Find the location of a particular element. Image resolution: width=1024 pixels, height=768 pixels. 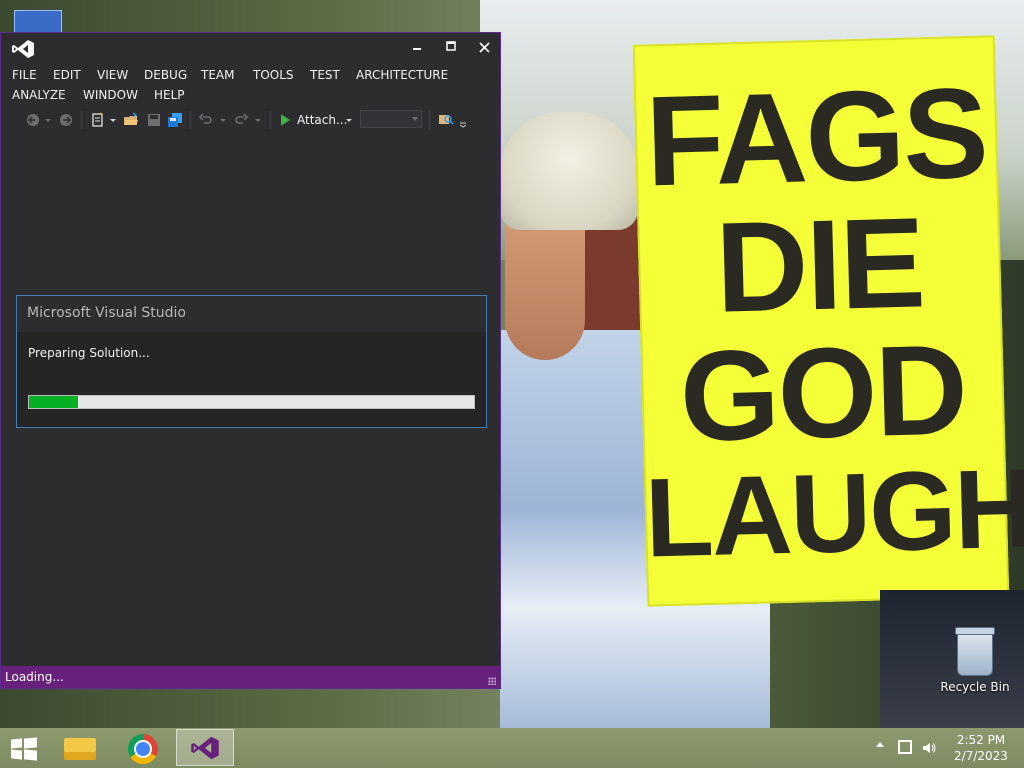

minimize-icon is located at coordinates (417, 49).